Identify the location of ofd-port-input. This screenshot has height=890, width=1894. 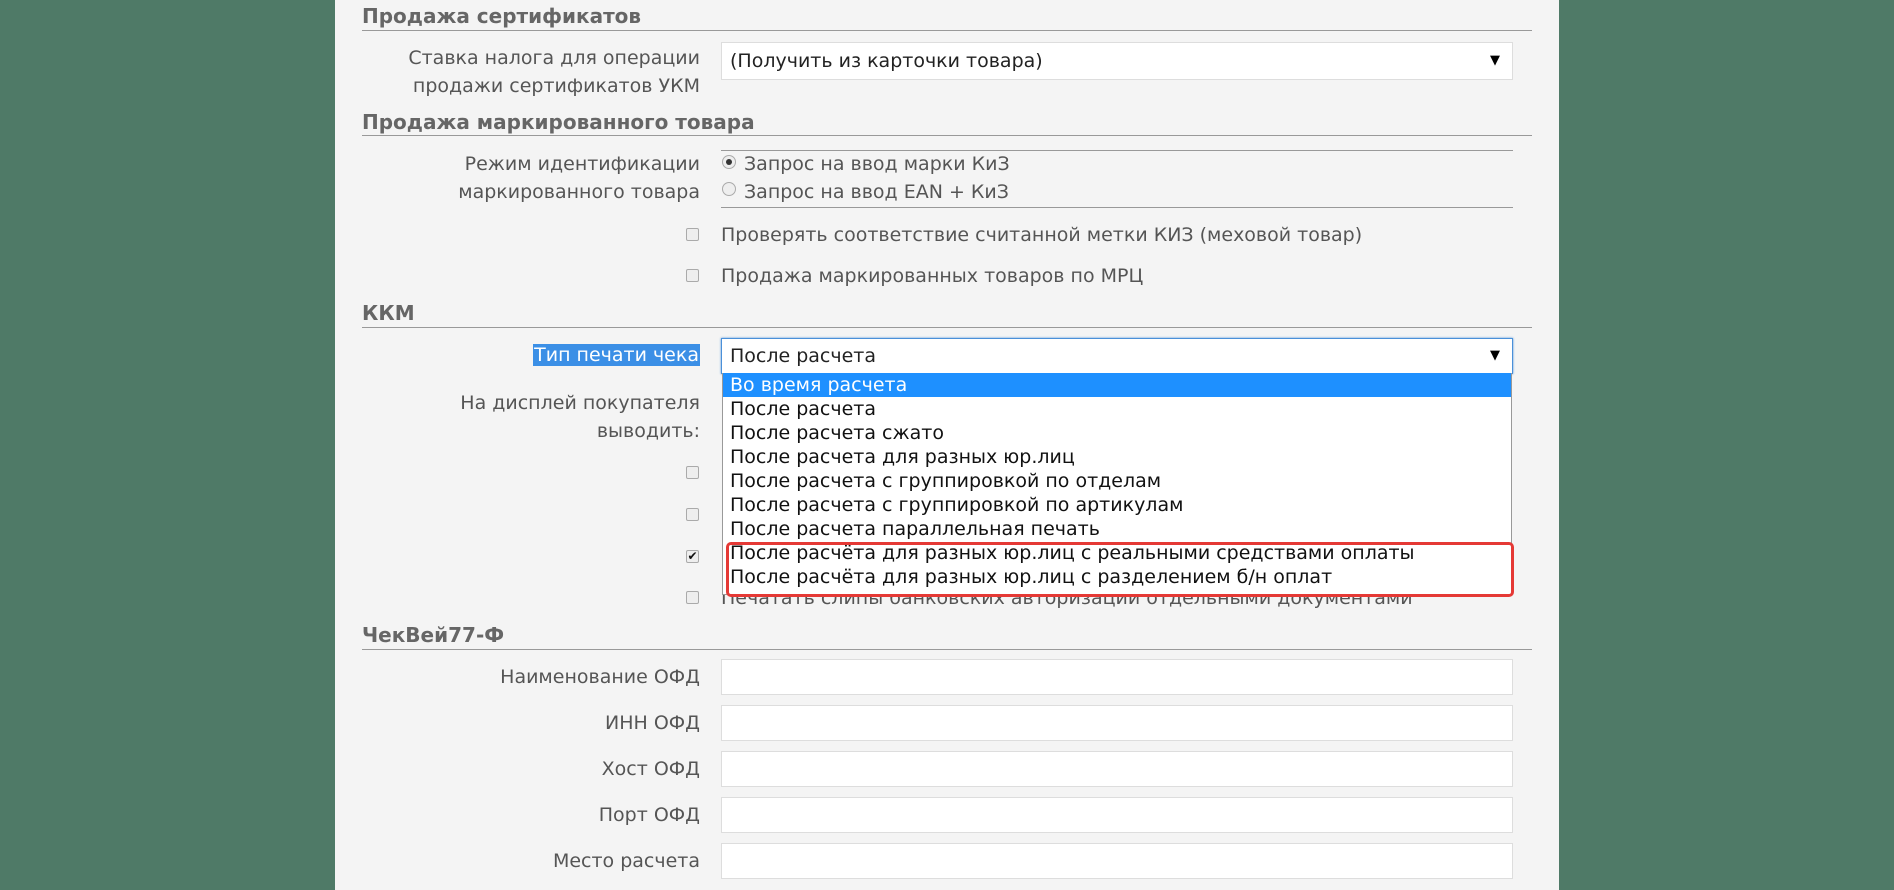
(1117, 815).